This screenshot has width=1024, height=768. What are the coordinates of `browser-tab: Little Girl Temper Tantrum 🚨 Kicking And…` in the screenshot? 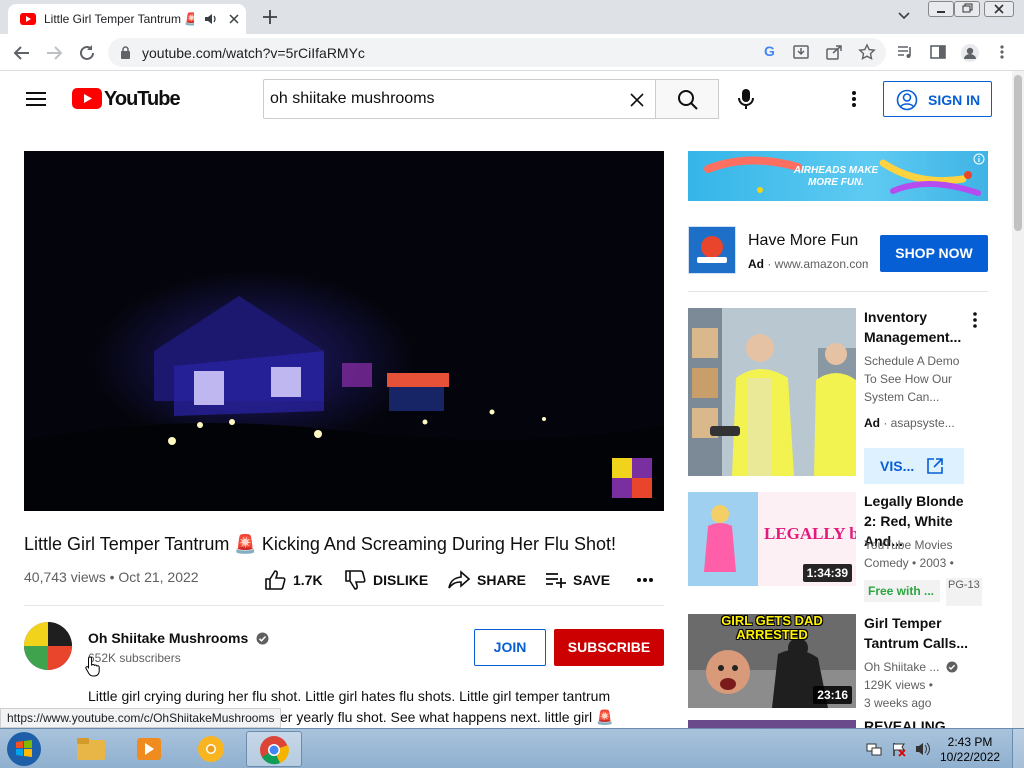 It's located at (127, 19).